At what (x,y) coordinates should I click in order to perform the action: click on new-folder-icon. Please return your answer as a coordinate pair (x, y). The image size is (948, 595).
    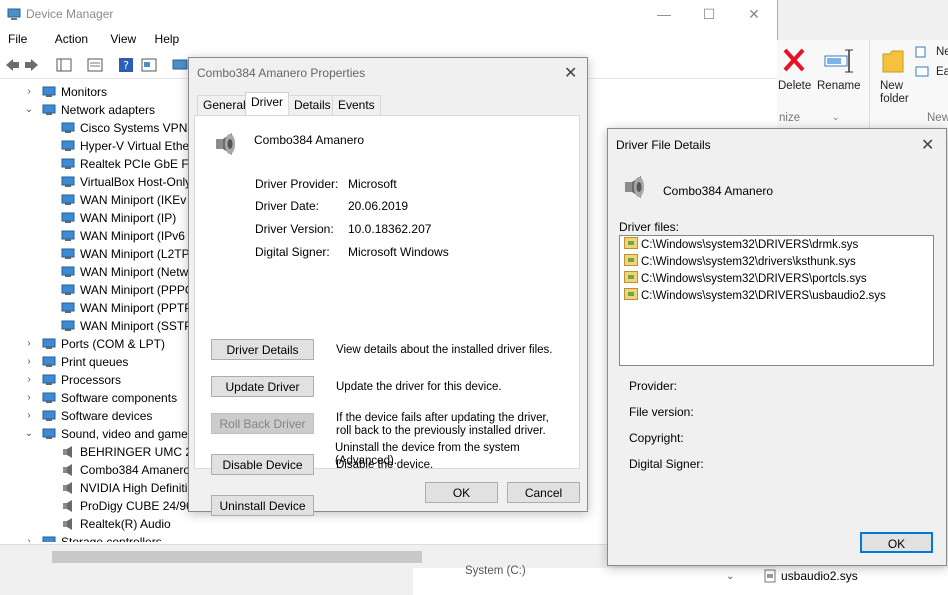
    Looking at the image, I should click on (893, 60).